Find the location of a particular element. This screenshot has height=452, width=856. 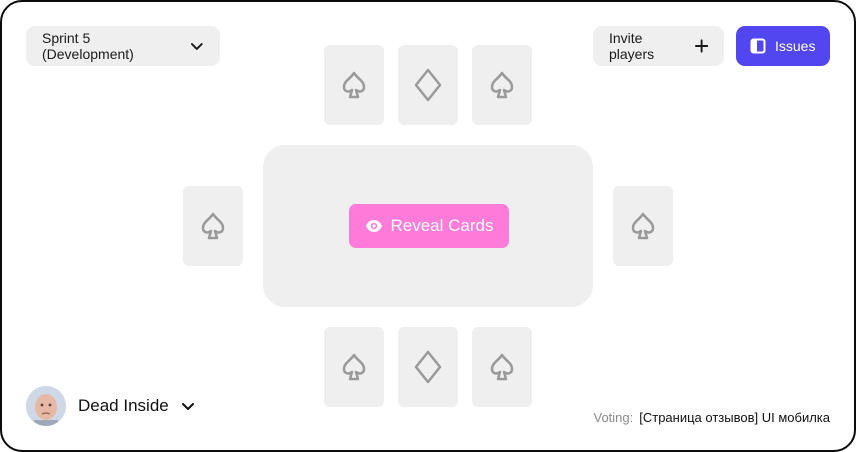

invite-players-button: Invite players is located at coordinates (658, 46).